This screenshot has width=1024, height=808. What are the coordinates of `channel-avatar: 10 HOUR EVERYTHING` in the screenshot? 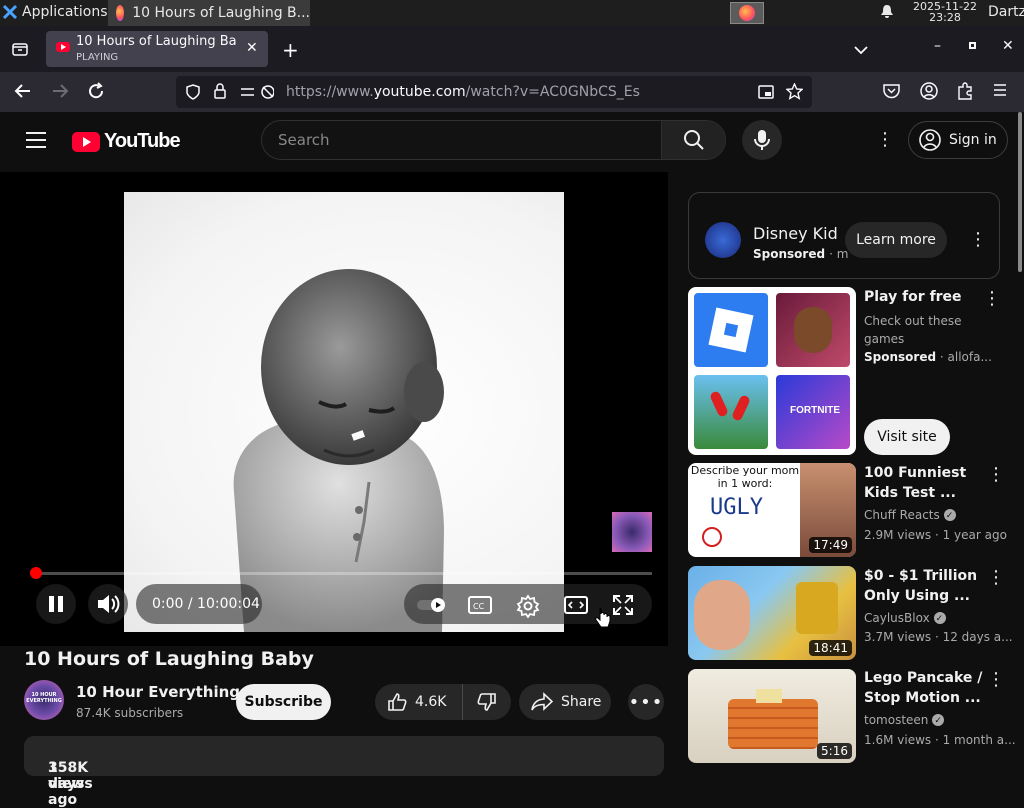 It's located at (44, 700).